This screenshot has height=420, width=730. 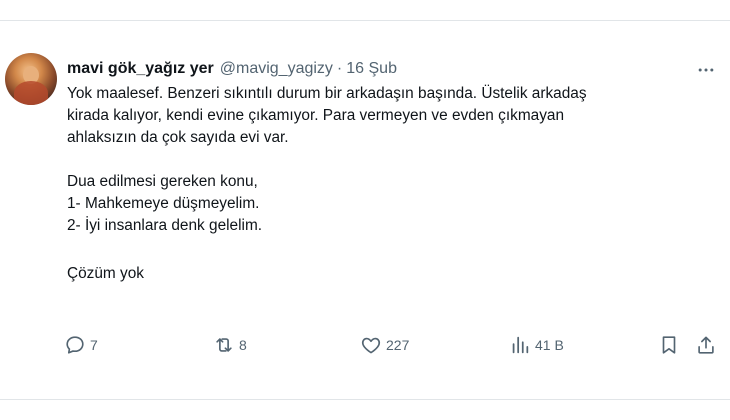 I want to click on retweet-icon, so click(x=224, y=345).